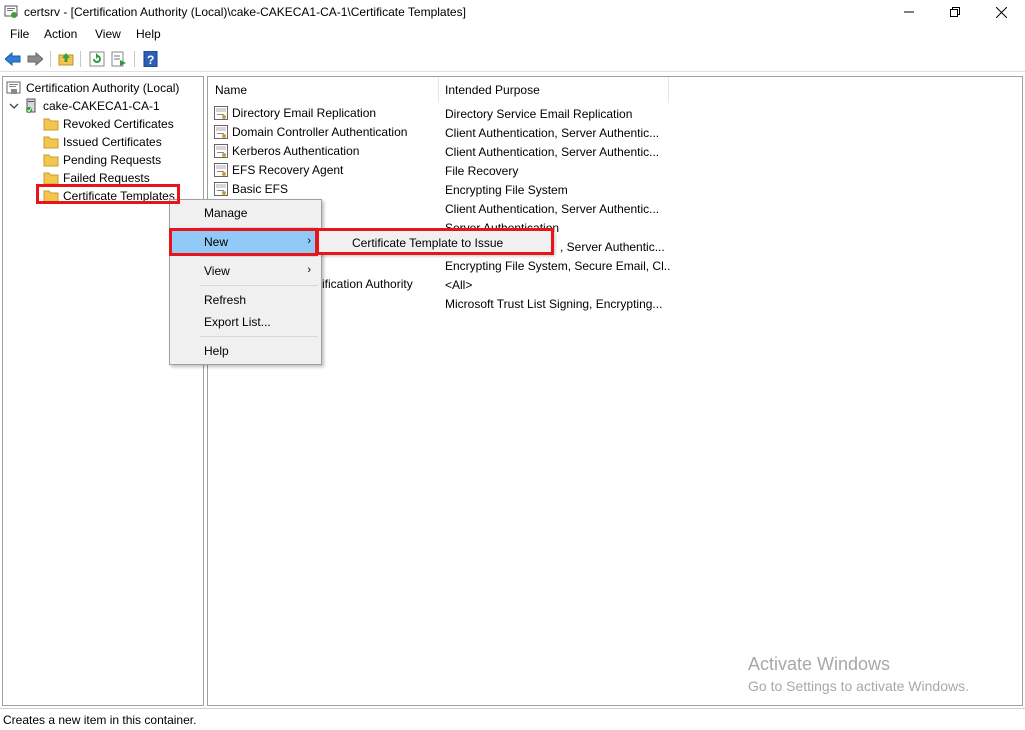 The width and height of the screenshot is (1025, 730). I want to click on export-list-icon, so click(118, 59).